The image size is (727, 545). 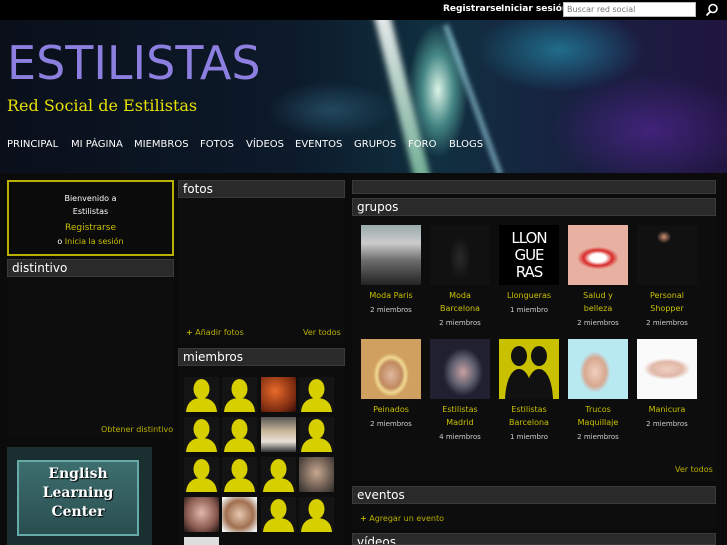 I want to click on english-learning-ad: English Learning Center, so click(x=79, y=496).